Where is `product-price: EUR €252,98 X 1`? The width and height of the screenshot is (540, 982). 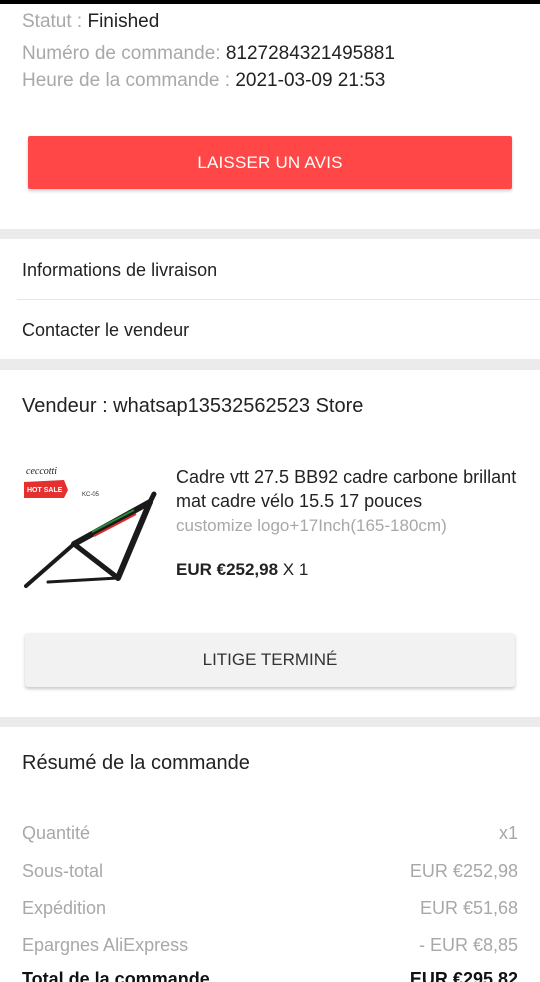 product-price: EUR €252,98 X 1 is located at coordinates (242, 570).